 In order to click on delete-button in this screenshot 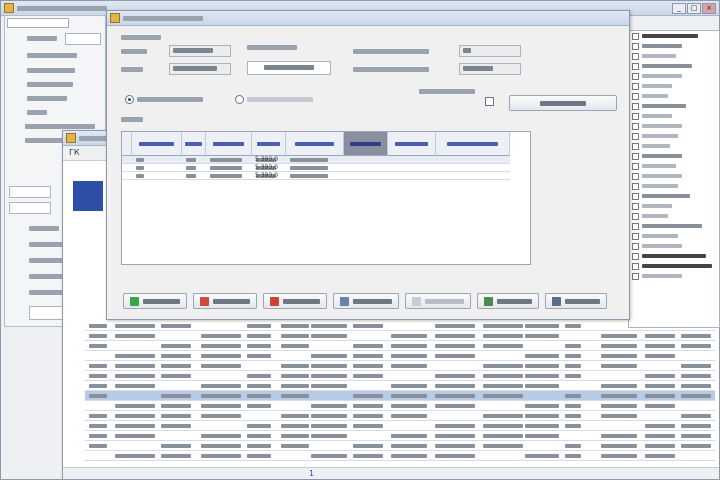, I will do `click(225, 301)`.